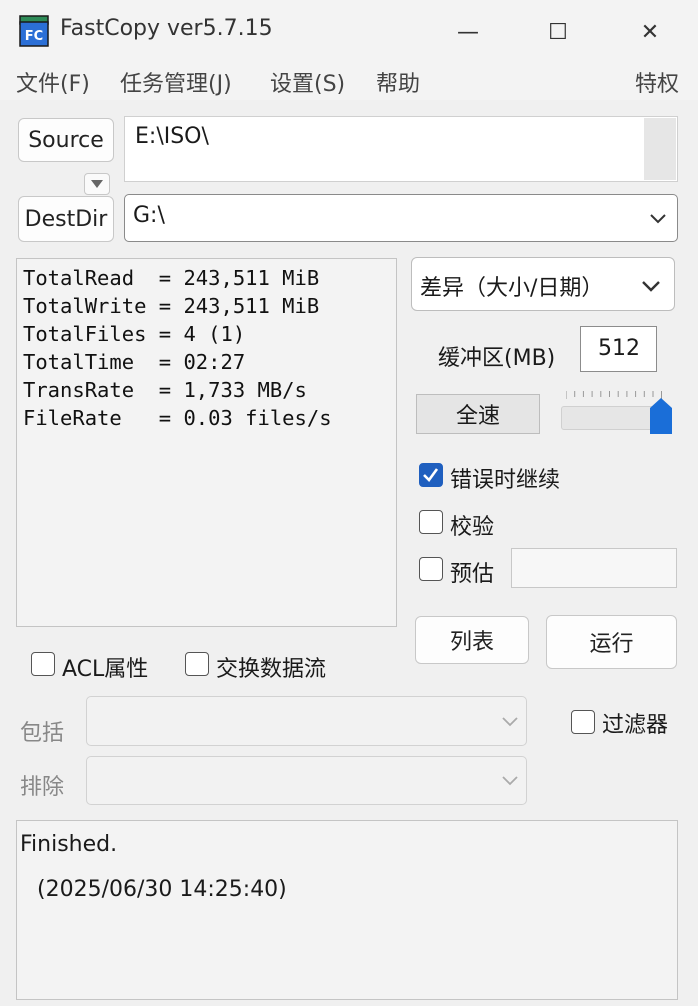 The height and width of the screenshot is (1006, 698). I want to click on execute-button: 运行, so click(611, 642).